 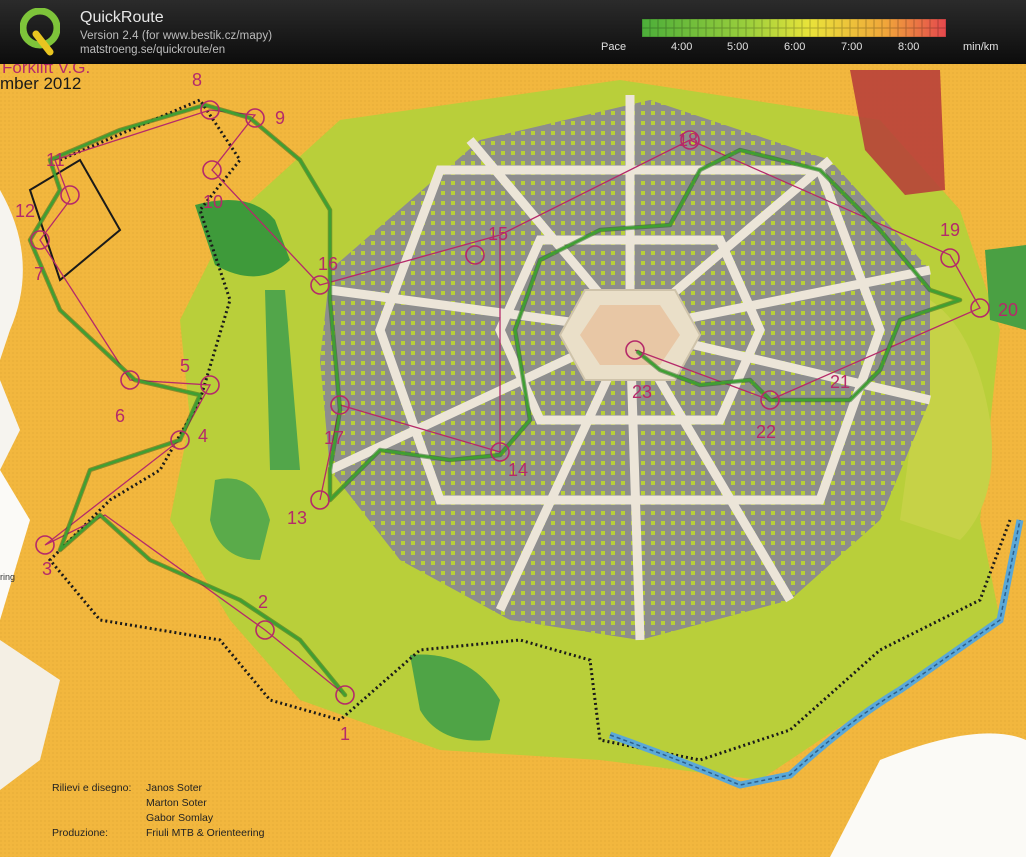 I want to click on map-edge-label: ring, so click(x=8, y=577).